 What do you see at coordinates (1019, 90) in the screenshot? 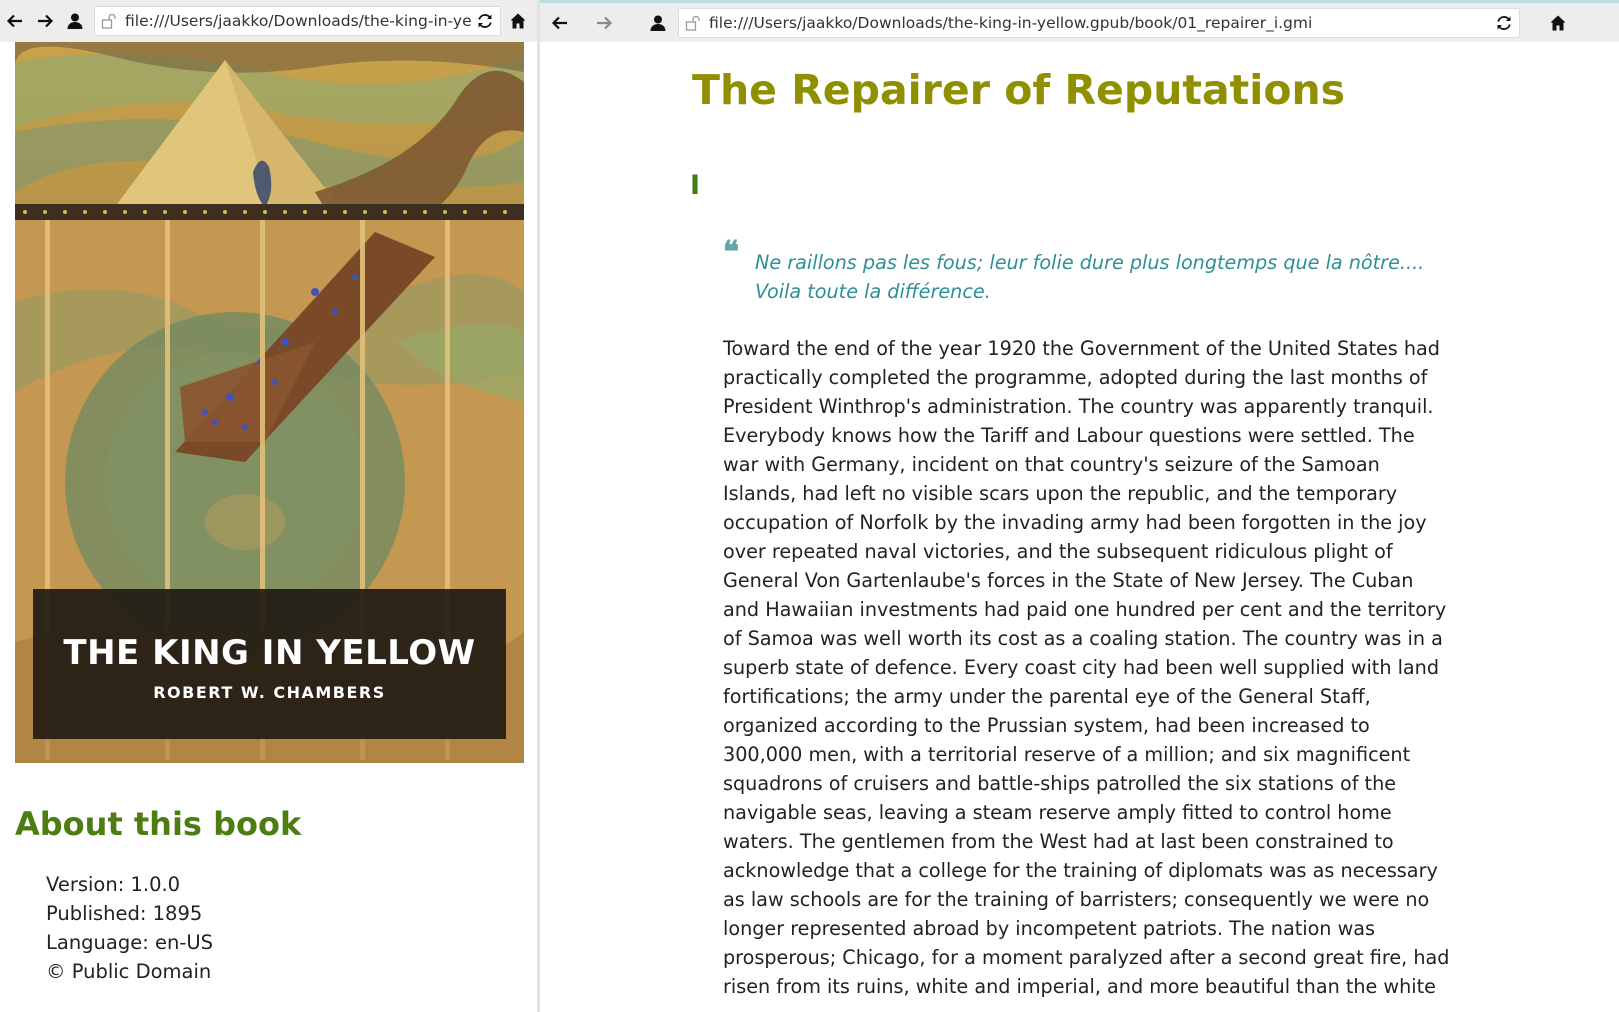
I see `chapter-title: The Repairer of Reputations` at bounding box center [1019, 90].